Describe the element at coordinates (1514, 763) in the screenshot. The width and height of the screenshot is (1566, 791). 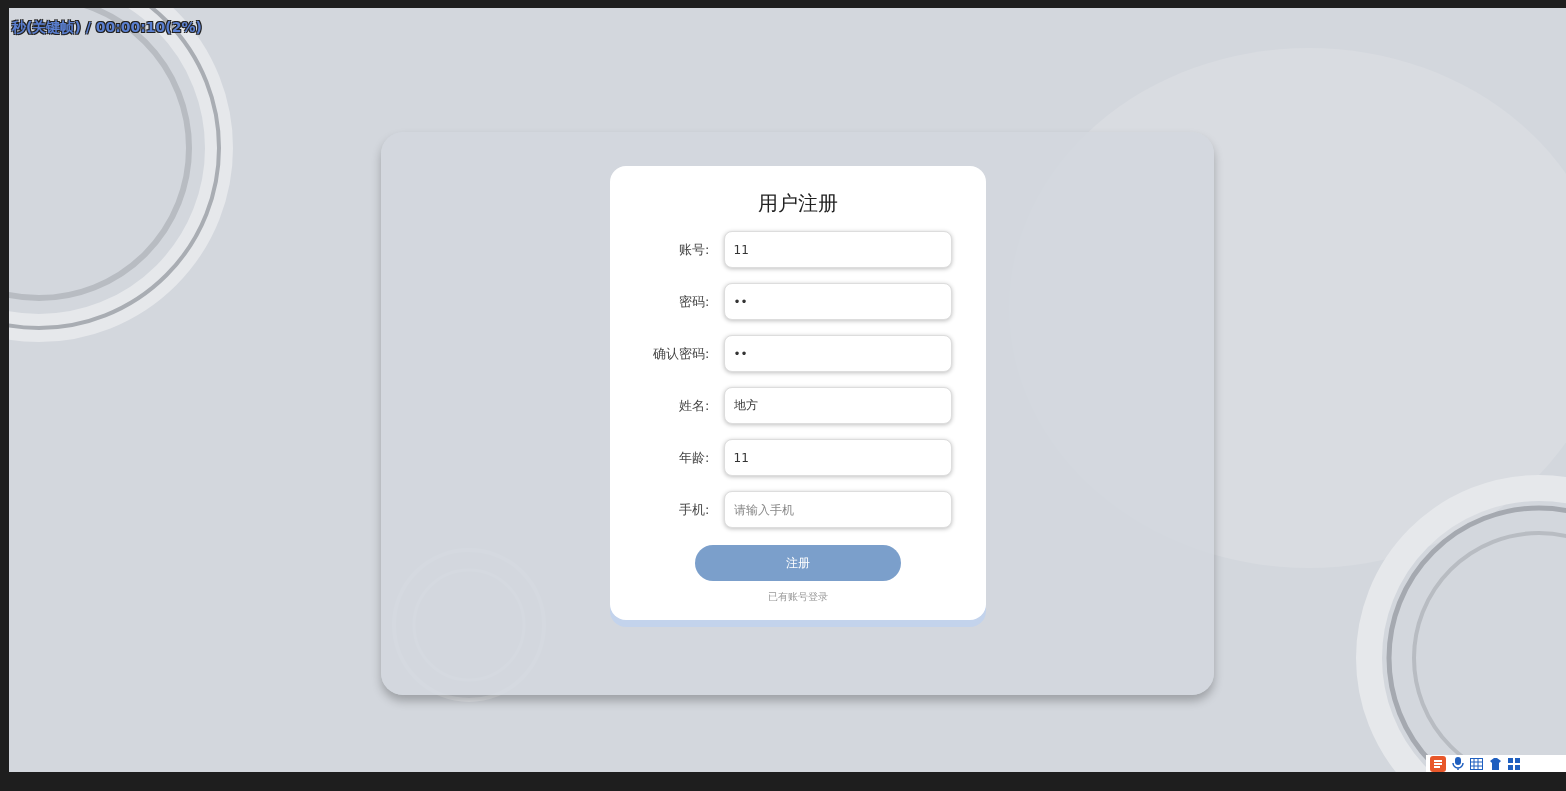
I see `grid-icon` at that location.